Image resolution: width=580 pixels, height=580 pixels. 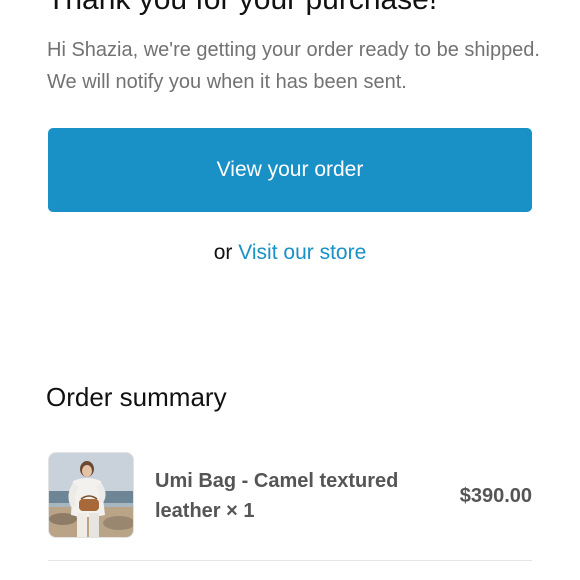 I want to click on view-order-button: View your order, so click(x=290, y=170).